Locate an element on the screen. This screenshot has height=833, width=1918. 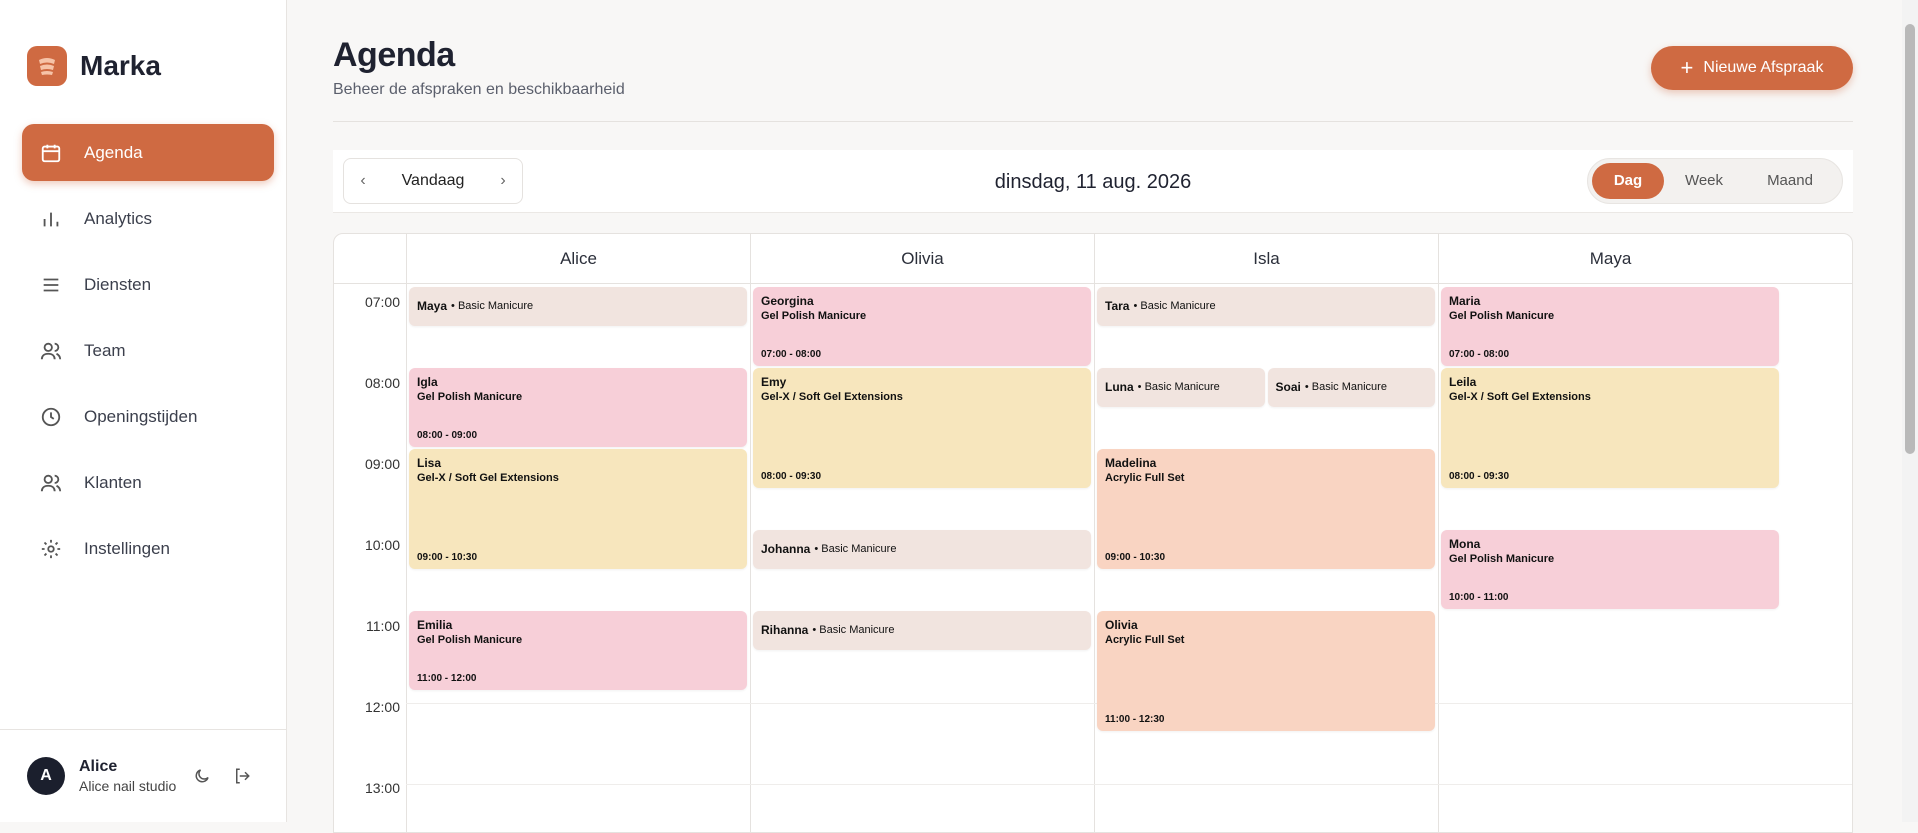
appointment-card: Maria Gel Polish Manicure 07:00 - 08:00 is located at coordinates (1610, 326).